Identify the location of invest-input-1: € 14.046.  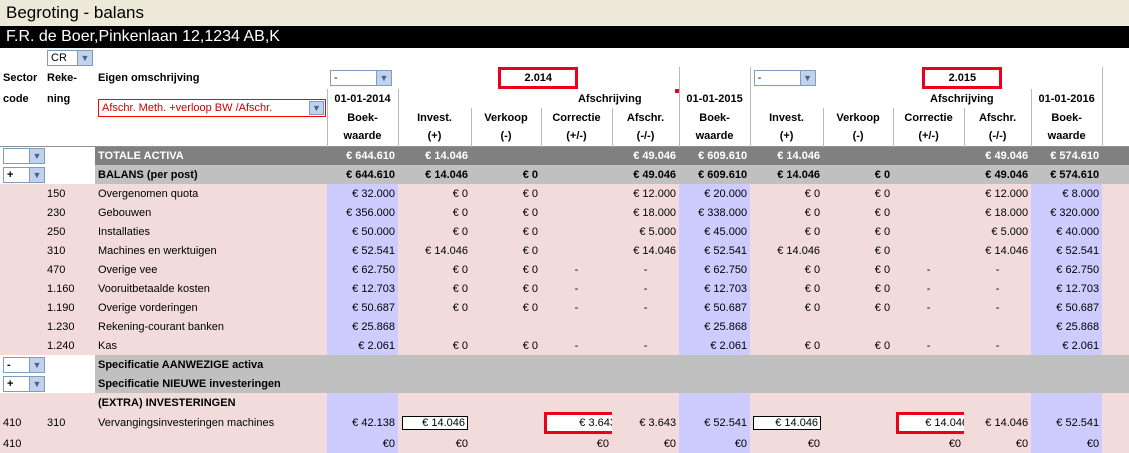
(435, 423).